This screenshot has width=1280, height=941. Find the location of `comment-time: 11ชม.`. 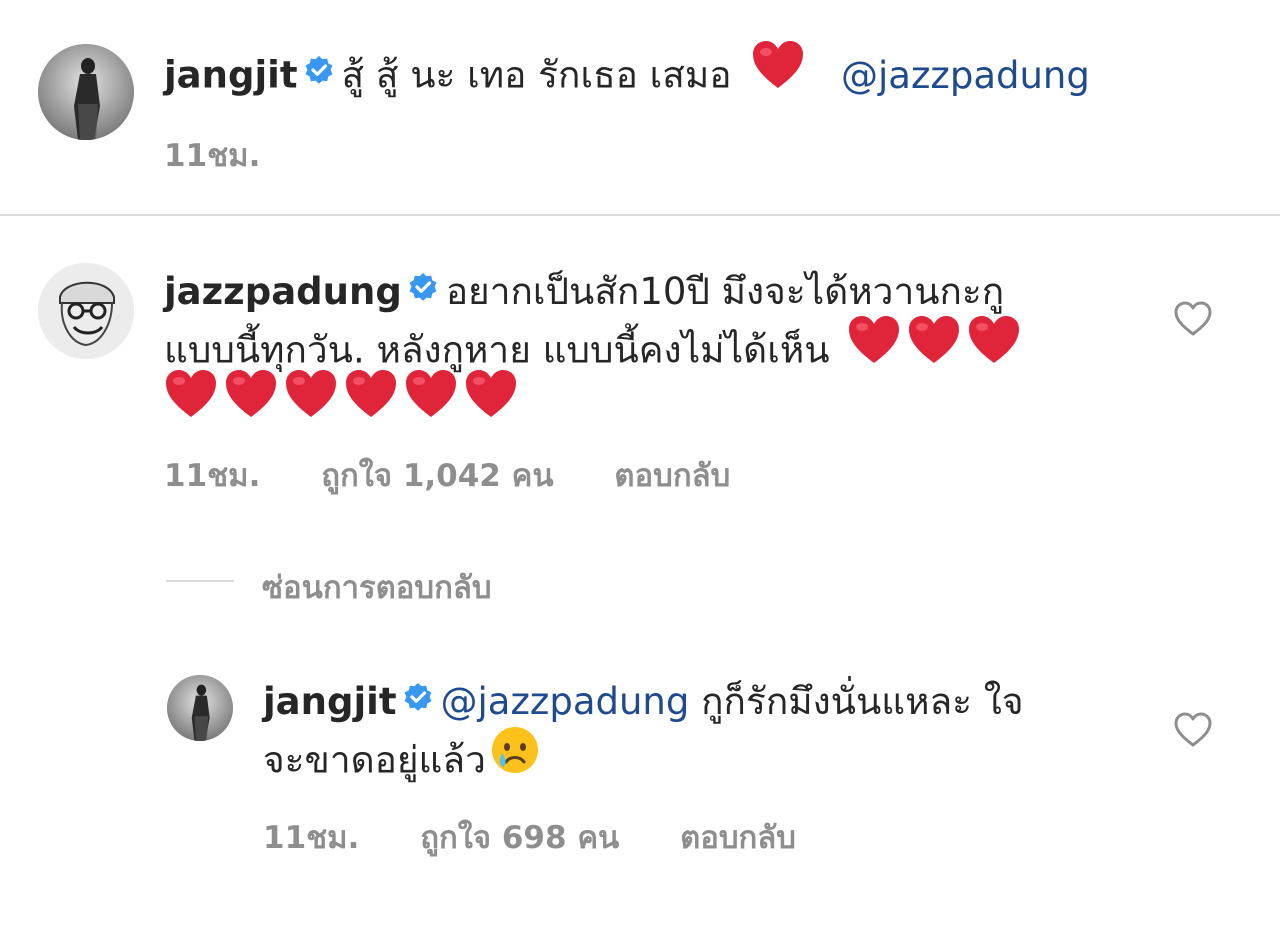

comment-time: 11ชม. is located at coordinates (212, 476).